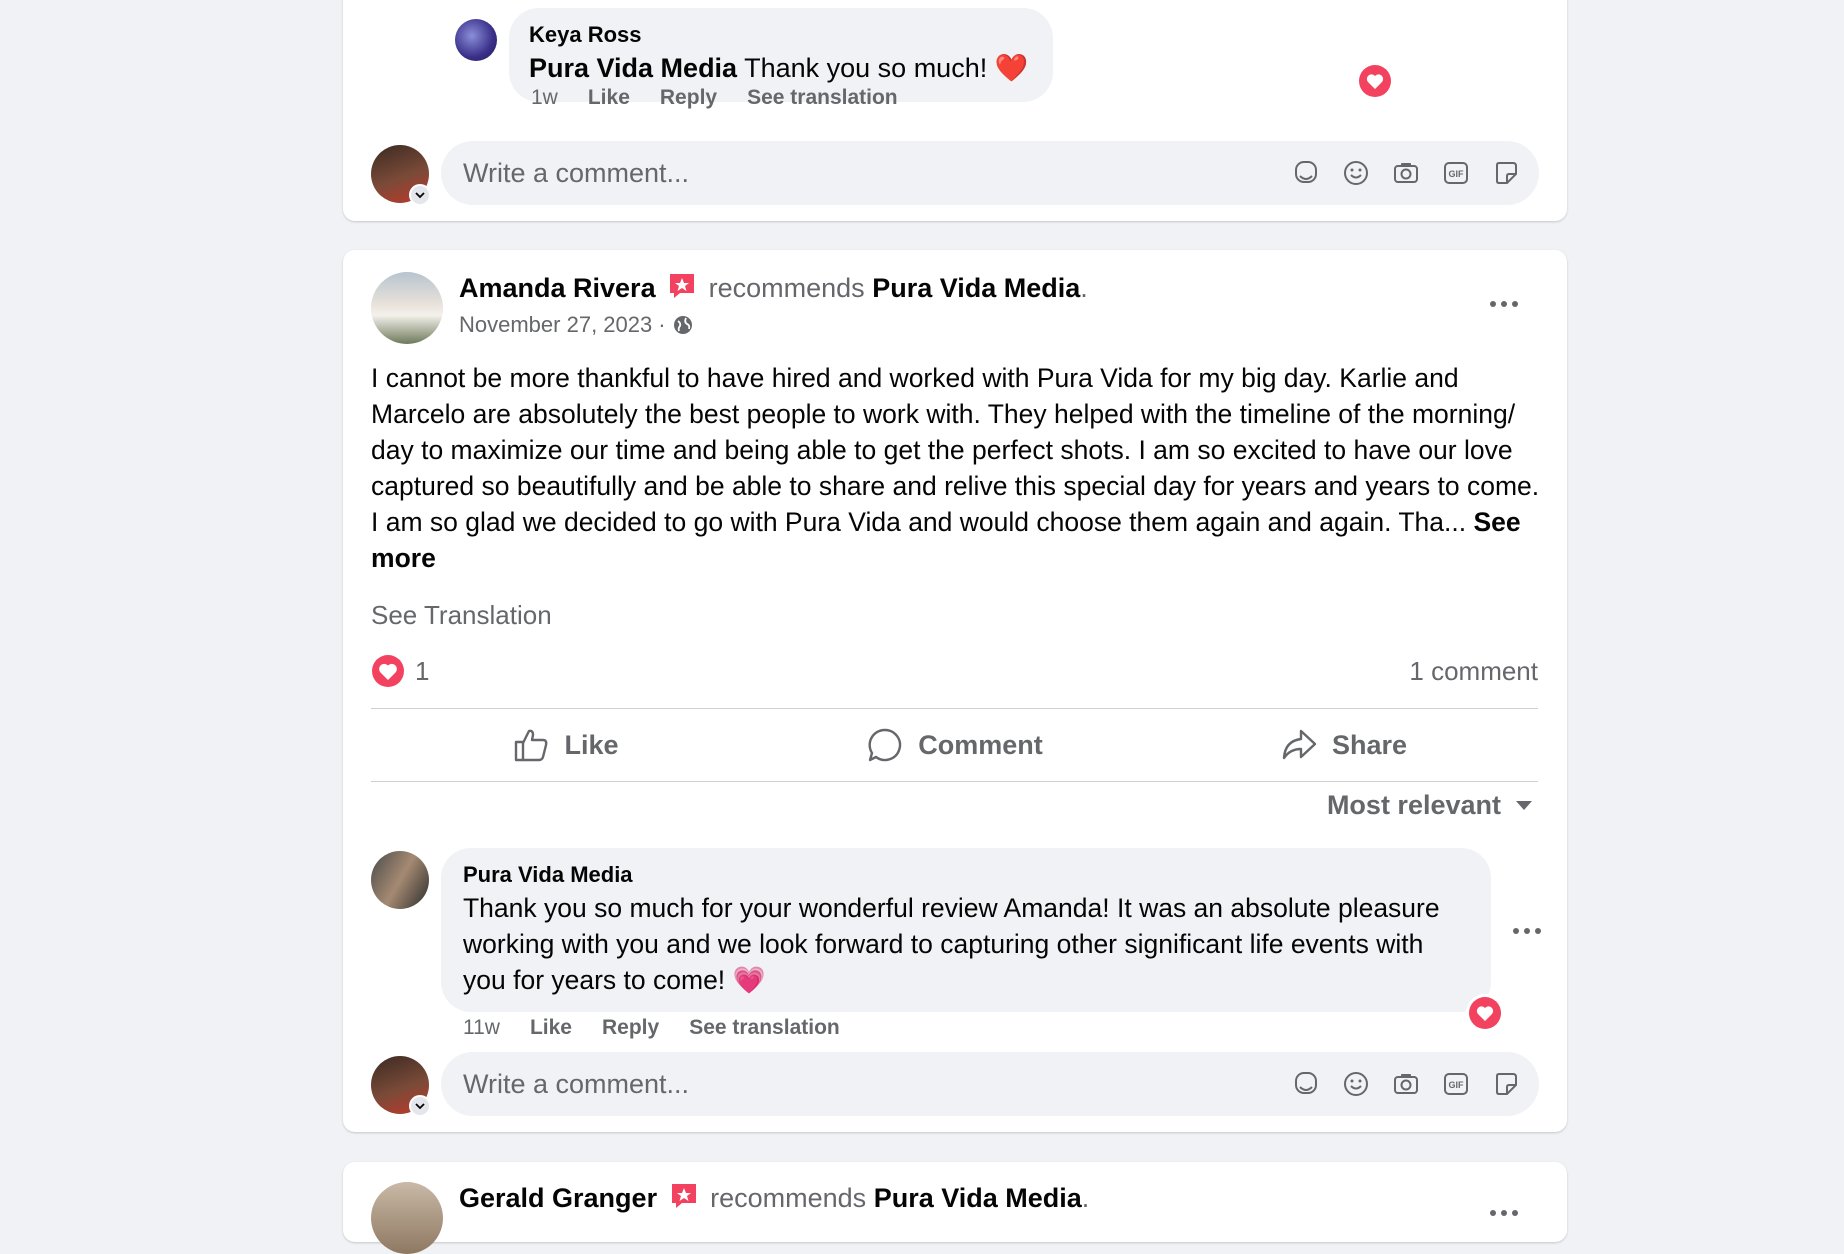  What do you see at coordinates (633, 68) in the screenshot?
I see `mention-link: Pura Vida Media` at bounding box center [633, 68].